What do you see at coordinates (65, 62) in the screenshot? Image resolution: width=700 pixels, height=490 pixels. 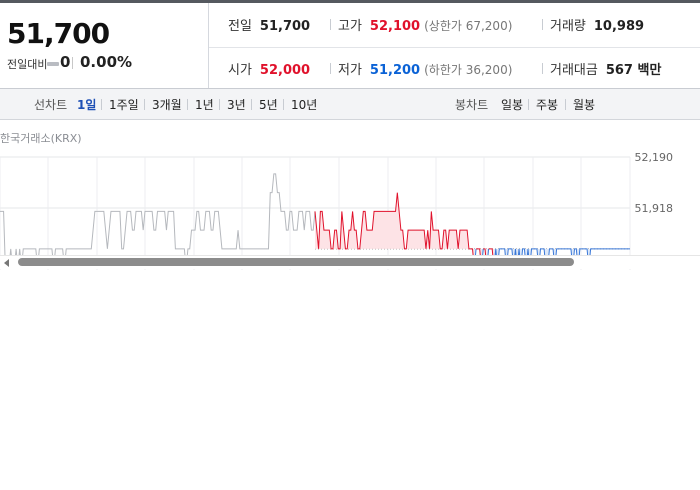 I see `change-value: 0` at bounding box center [65, 62].